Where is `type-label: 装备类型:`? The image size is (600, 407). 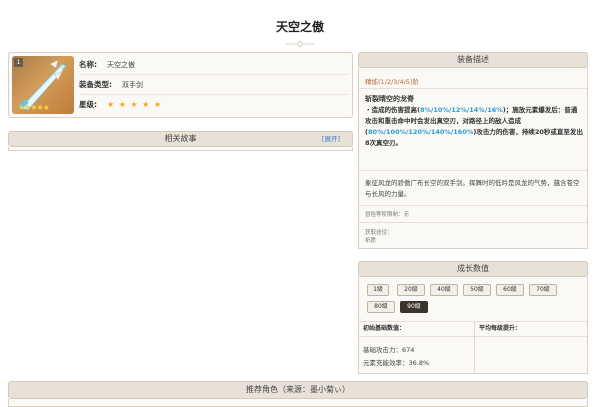 type-label: 装备类型: is located at coordinates (95, 84).